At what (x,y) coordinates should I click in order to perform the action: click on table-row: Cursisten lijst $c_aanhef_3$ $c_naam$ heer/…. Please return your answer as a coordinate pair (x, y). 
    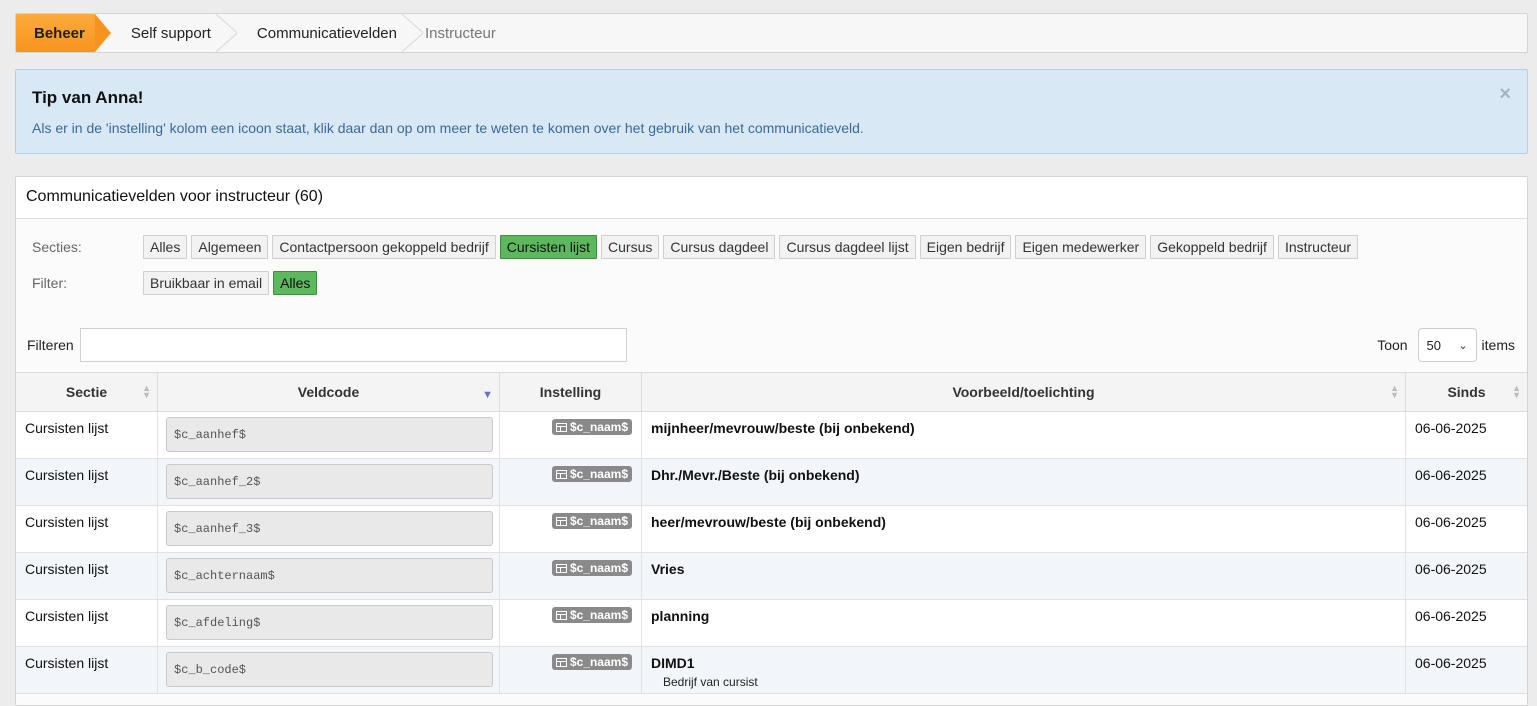
    Looking at the image, I should click on (771, 529).